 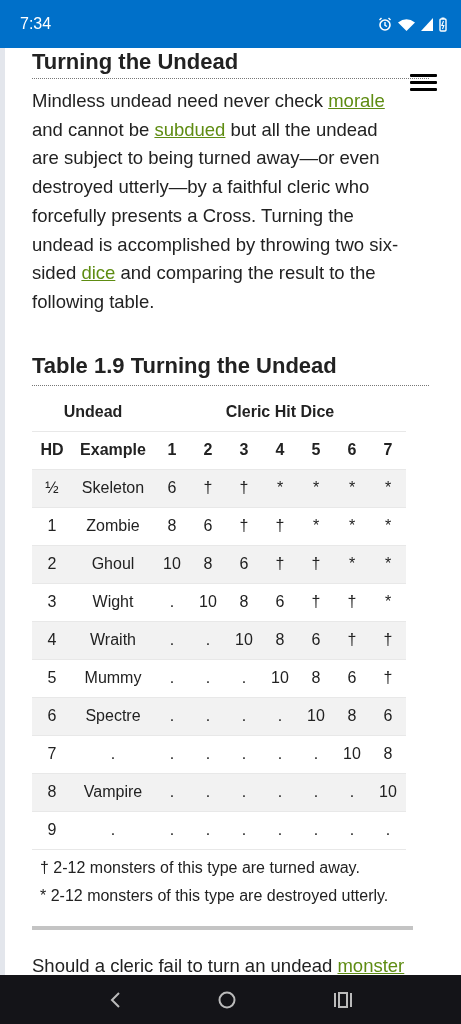 I want to click on table-cell: 4, so click(x=52, y=640).